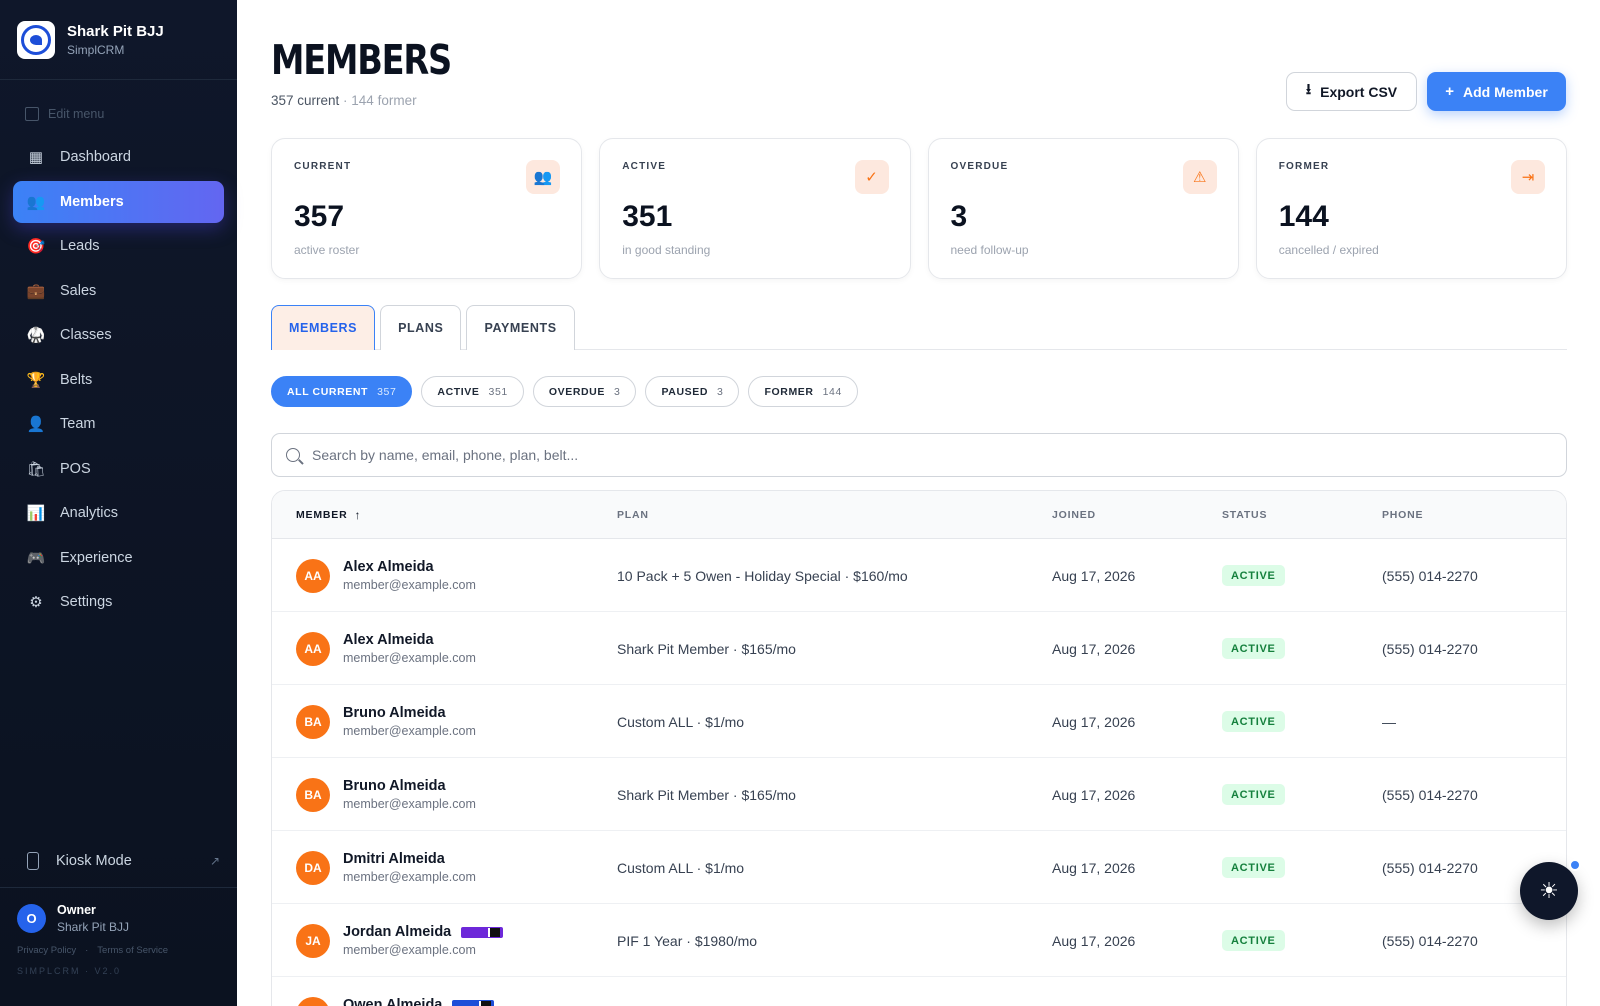 The image size is (1600, 1006). I want to click on overdue-stat-icon: ⚠, so click(1199, 177).